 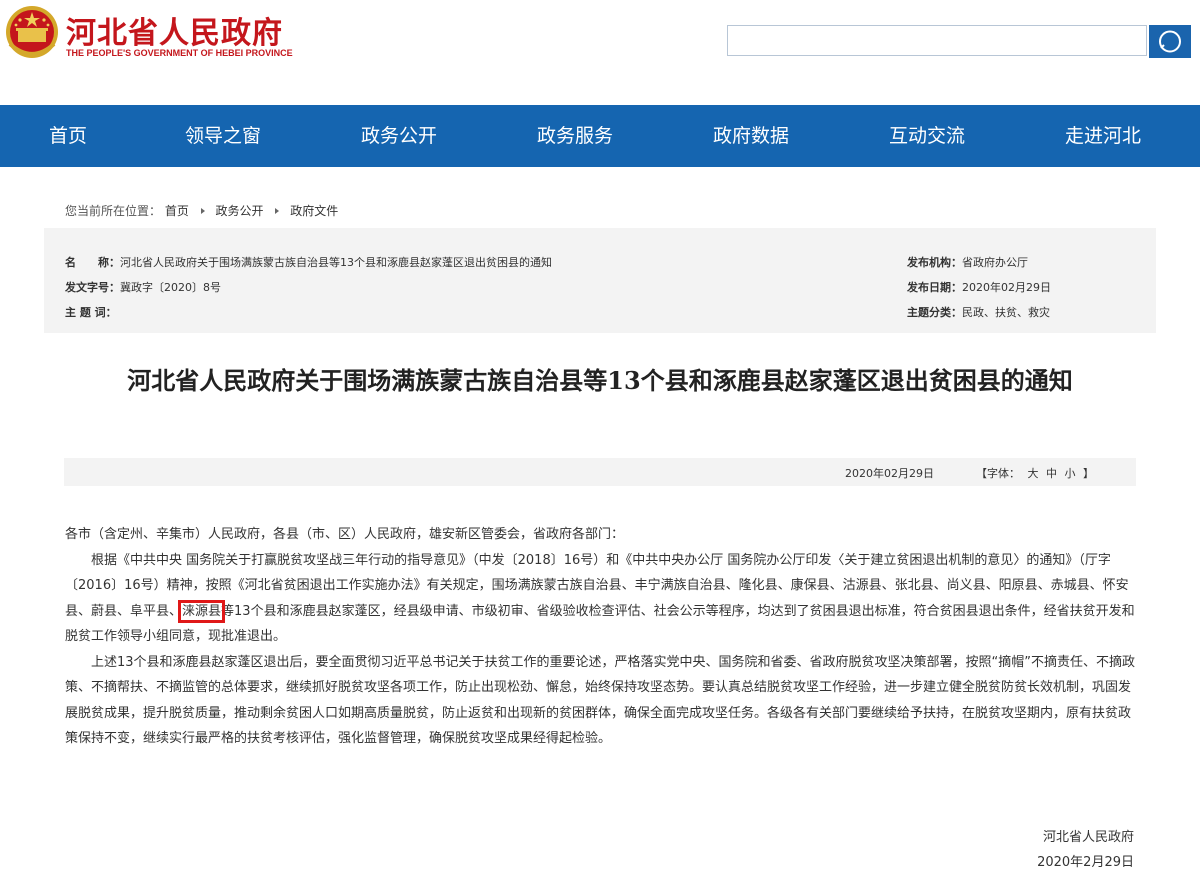 What do you see at coordinates (177, 211) in the screenshot?
I see `breadcrumb-home: 首页` at bounding box center [177, 211].